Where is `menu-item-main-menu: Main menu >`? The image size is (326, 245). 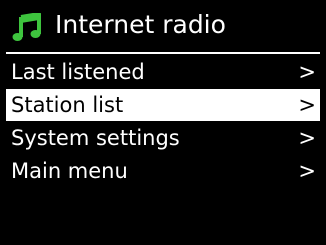 menu-item-main-menu: Main menu > is located at coordinates (163, 171).